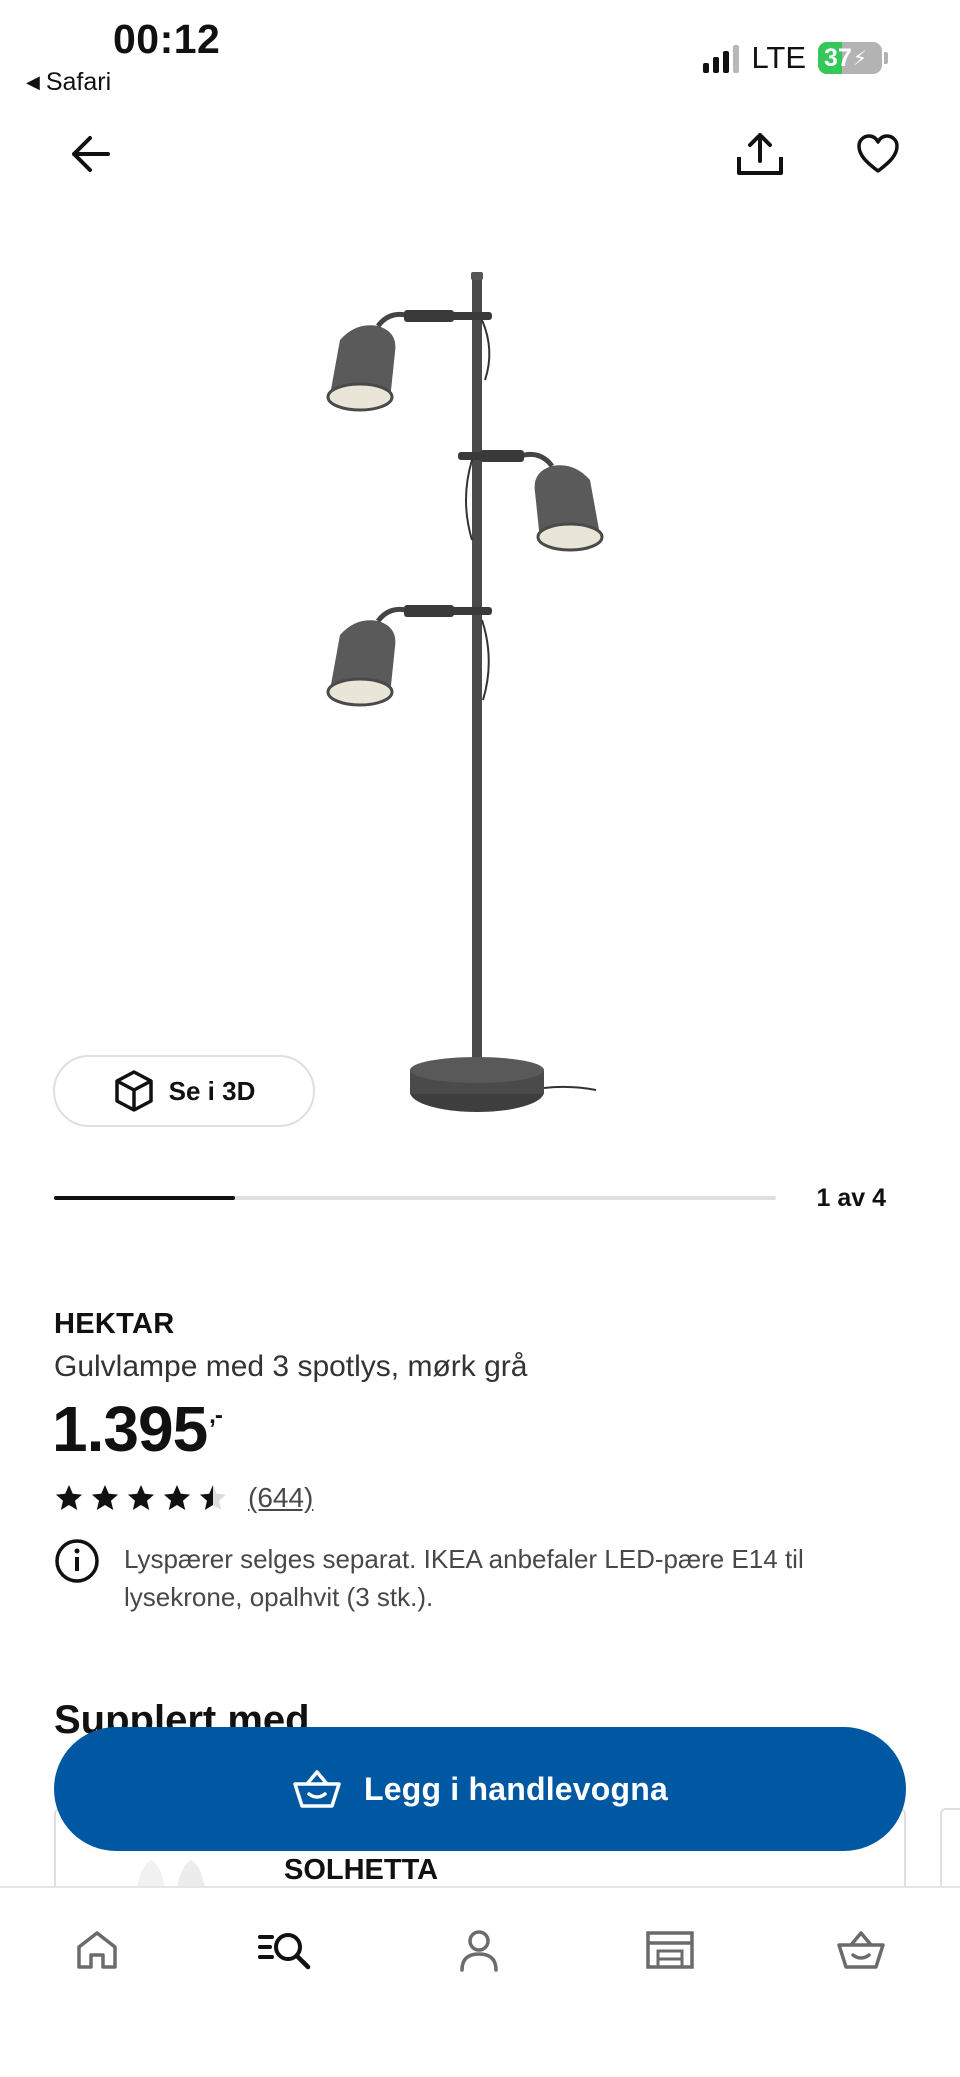  What do you see at coordinates (317, 1789) in the screenshot?
I see `basket-icon` at bounding box center [317, 1789].